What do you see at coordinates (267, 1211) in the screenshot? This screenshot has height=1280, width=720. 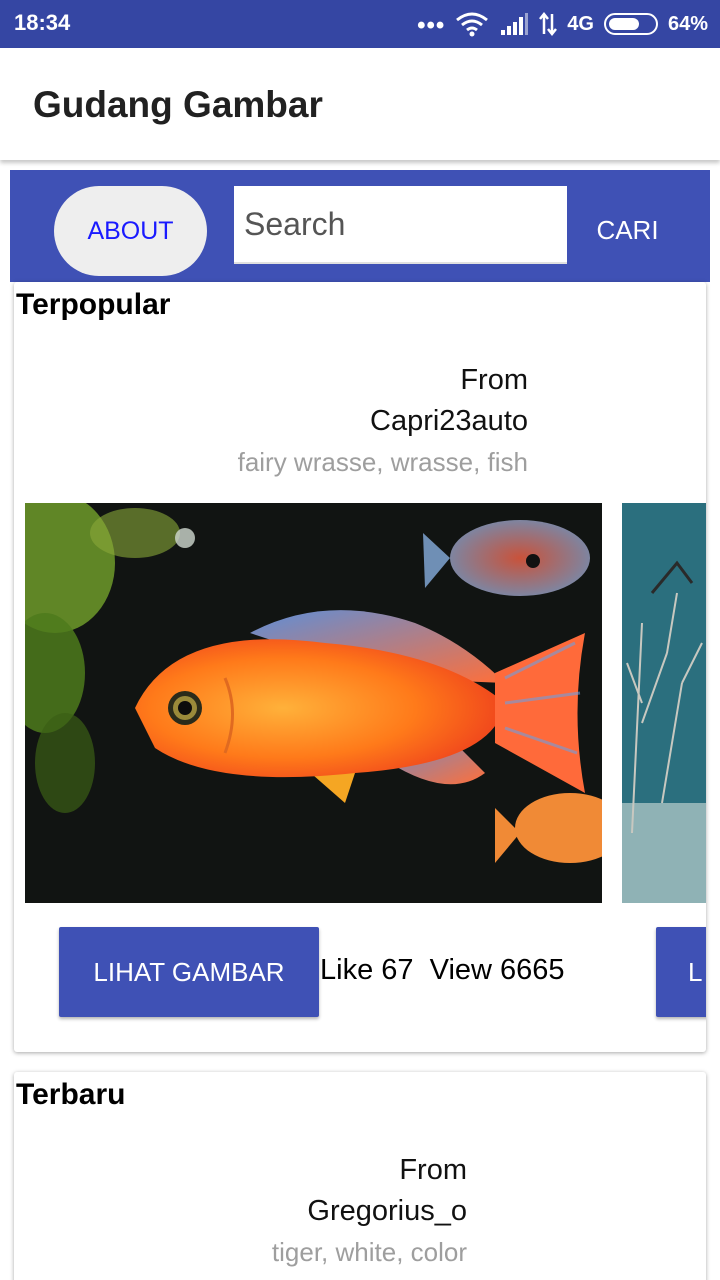 I see `image-meta: From Gregorius_o tiger, white, color` at bounding box center [267, 1211].